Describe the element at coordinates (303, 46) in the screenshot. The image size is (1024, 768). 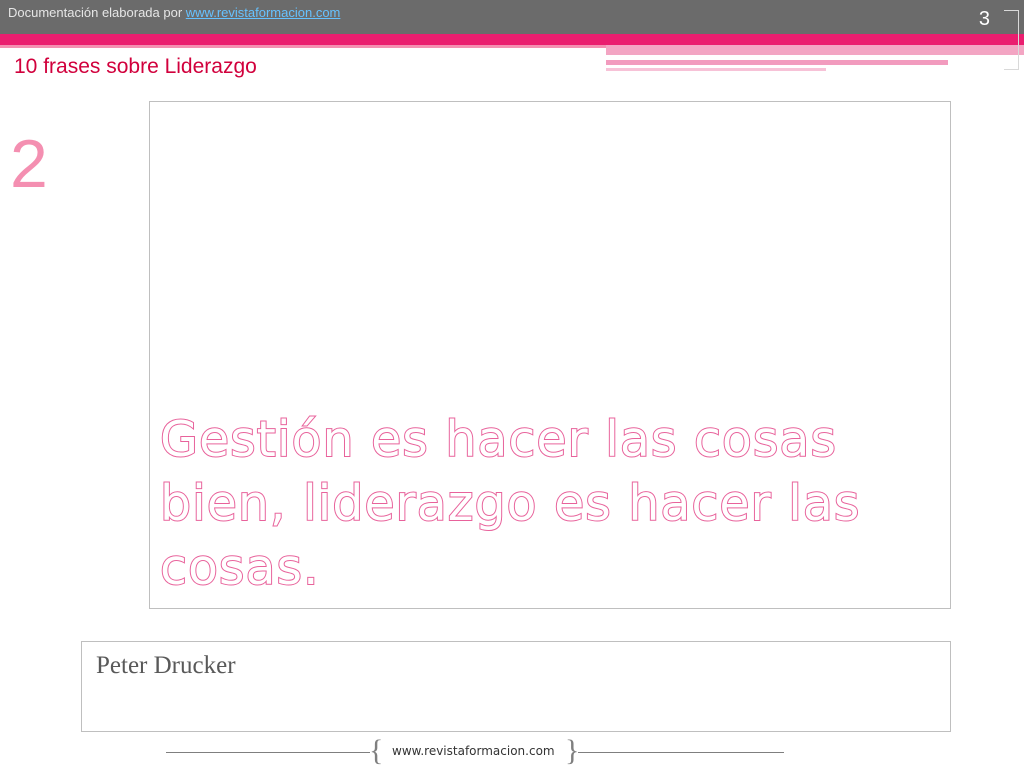
I see `header-accent-line` at that location.